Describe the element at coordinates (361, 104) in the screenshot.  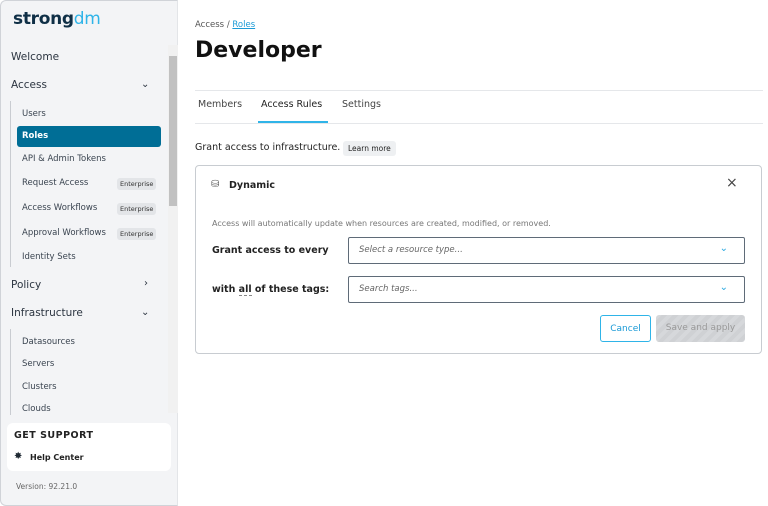
I see `tab-settings: Settings` at that location.